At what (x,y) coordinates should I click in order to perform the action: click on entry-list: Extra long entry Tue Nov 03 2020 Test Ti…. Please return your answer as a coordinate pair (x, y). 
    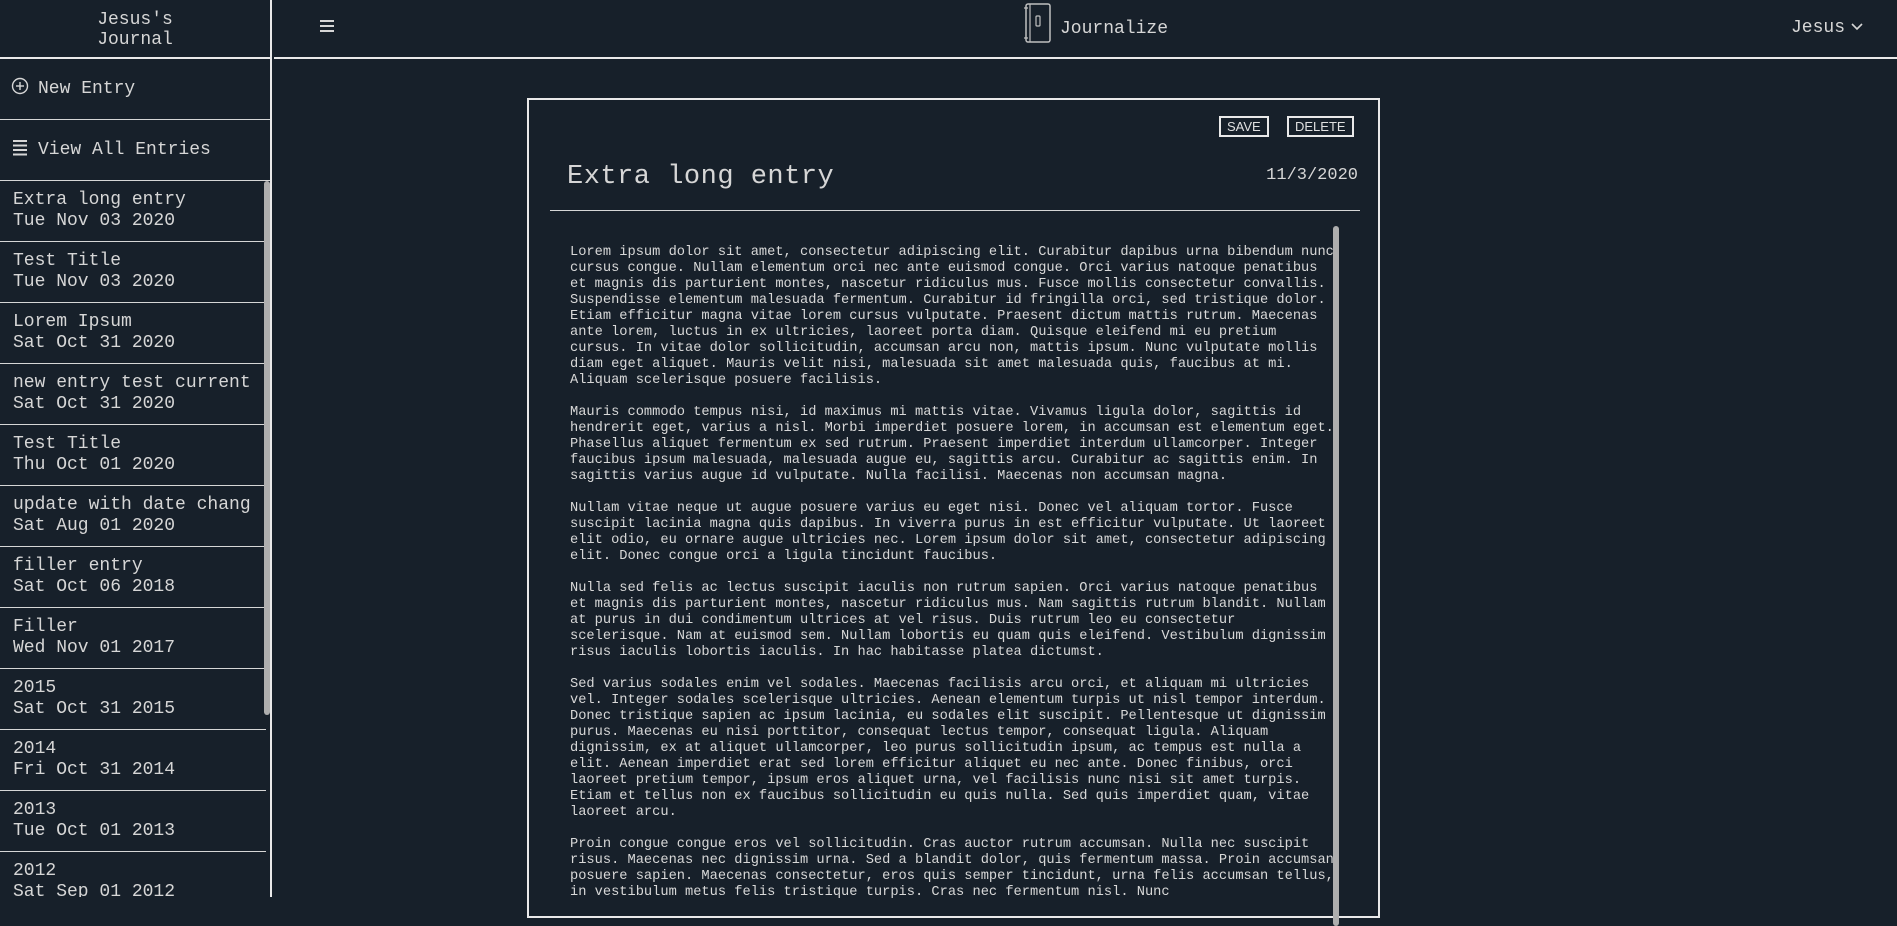
    Looking at the image, I should click on (135, 539).